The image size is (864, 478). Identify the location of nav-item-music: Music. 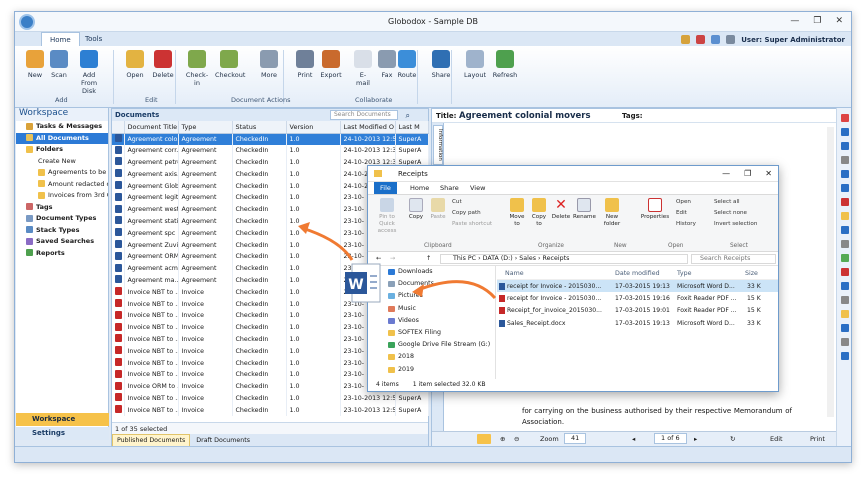
(431, 309).